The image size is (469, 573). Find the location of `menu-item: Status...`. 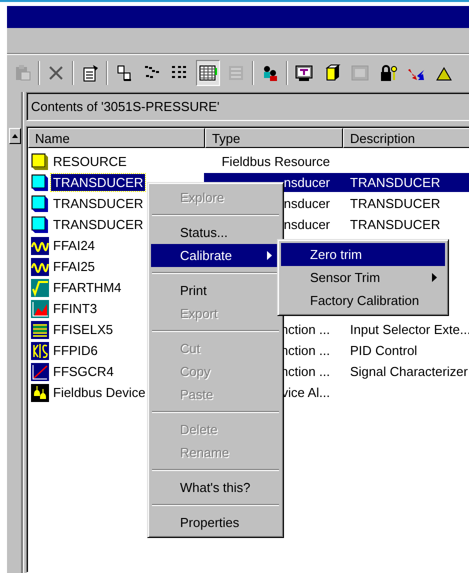

menu-item: Status... is located at coordinates (215, 232).